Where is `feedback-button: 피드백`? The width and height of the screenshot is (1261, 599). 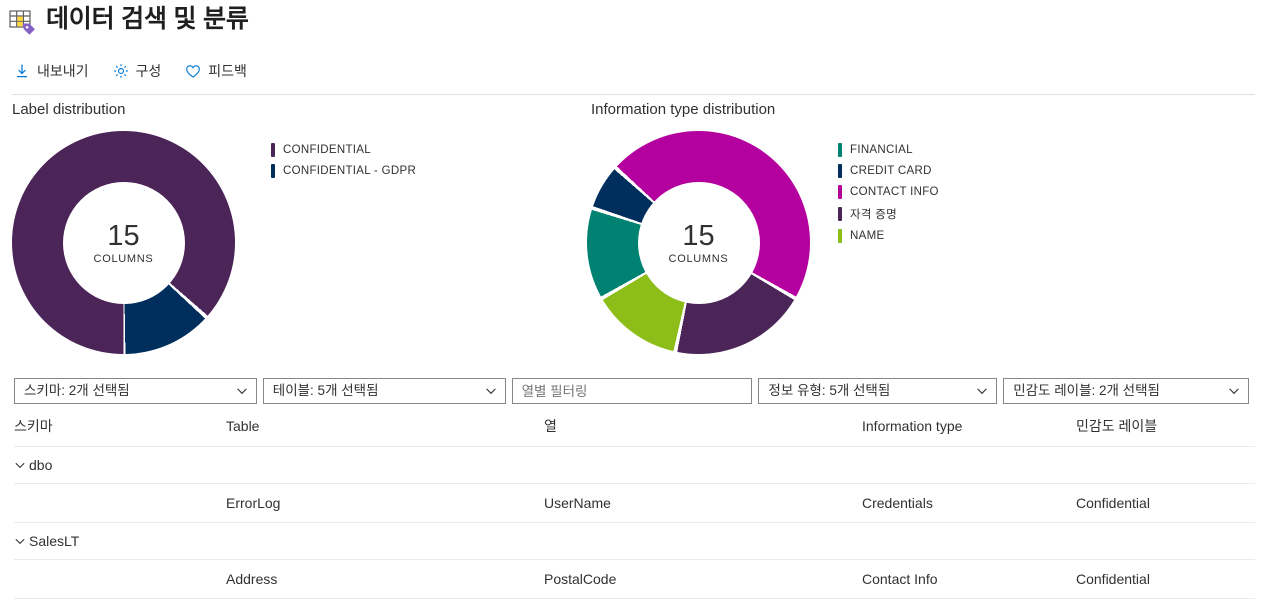 feedback-button: 피드백 is located at coordinates (220, 71).